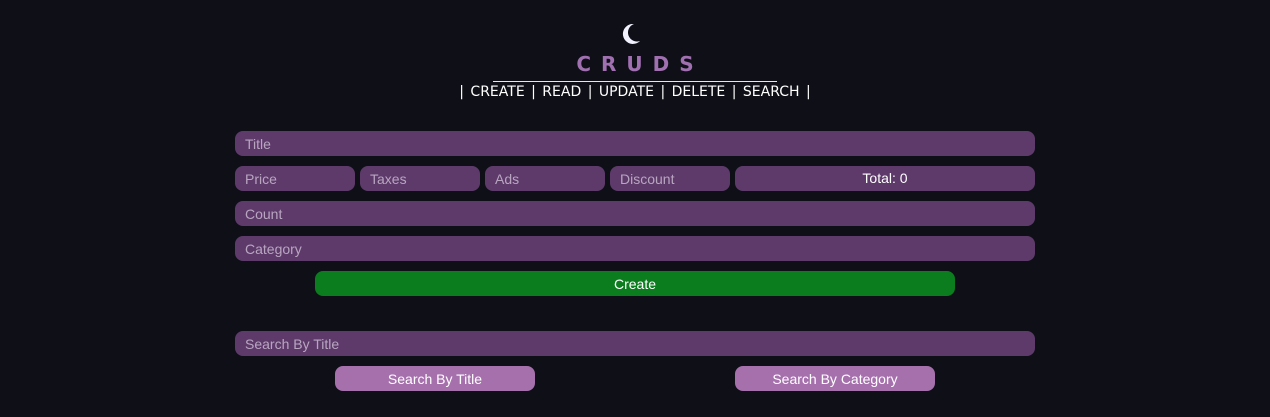 Image resolution: width=1270 pixels, height=417 pixels. What do you see at coordinates (699, 92) in the screenshot?
I see `nav-delete: DELETE` at bounding box center [699, 92].